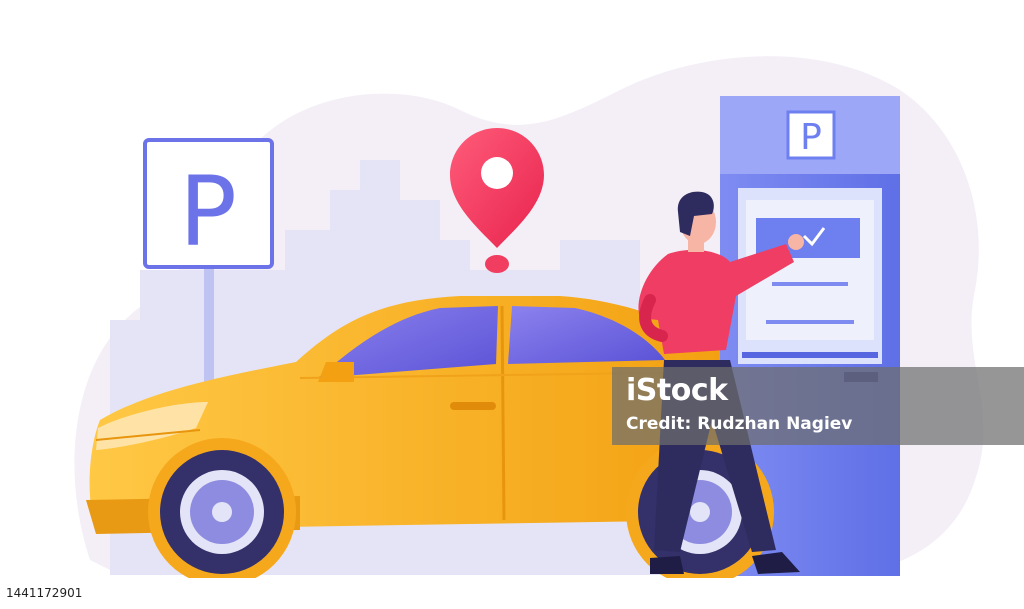 This screenshot has width=1024, height=609. Describe the element at coordinates (208, 212) in the screenshot. I see `parking-sign-letter: P` at that location.